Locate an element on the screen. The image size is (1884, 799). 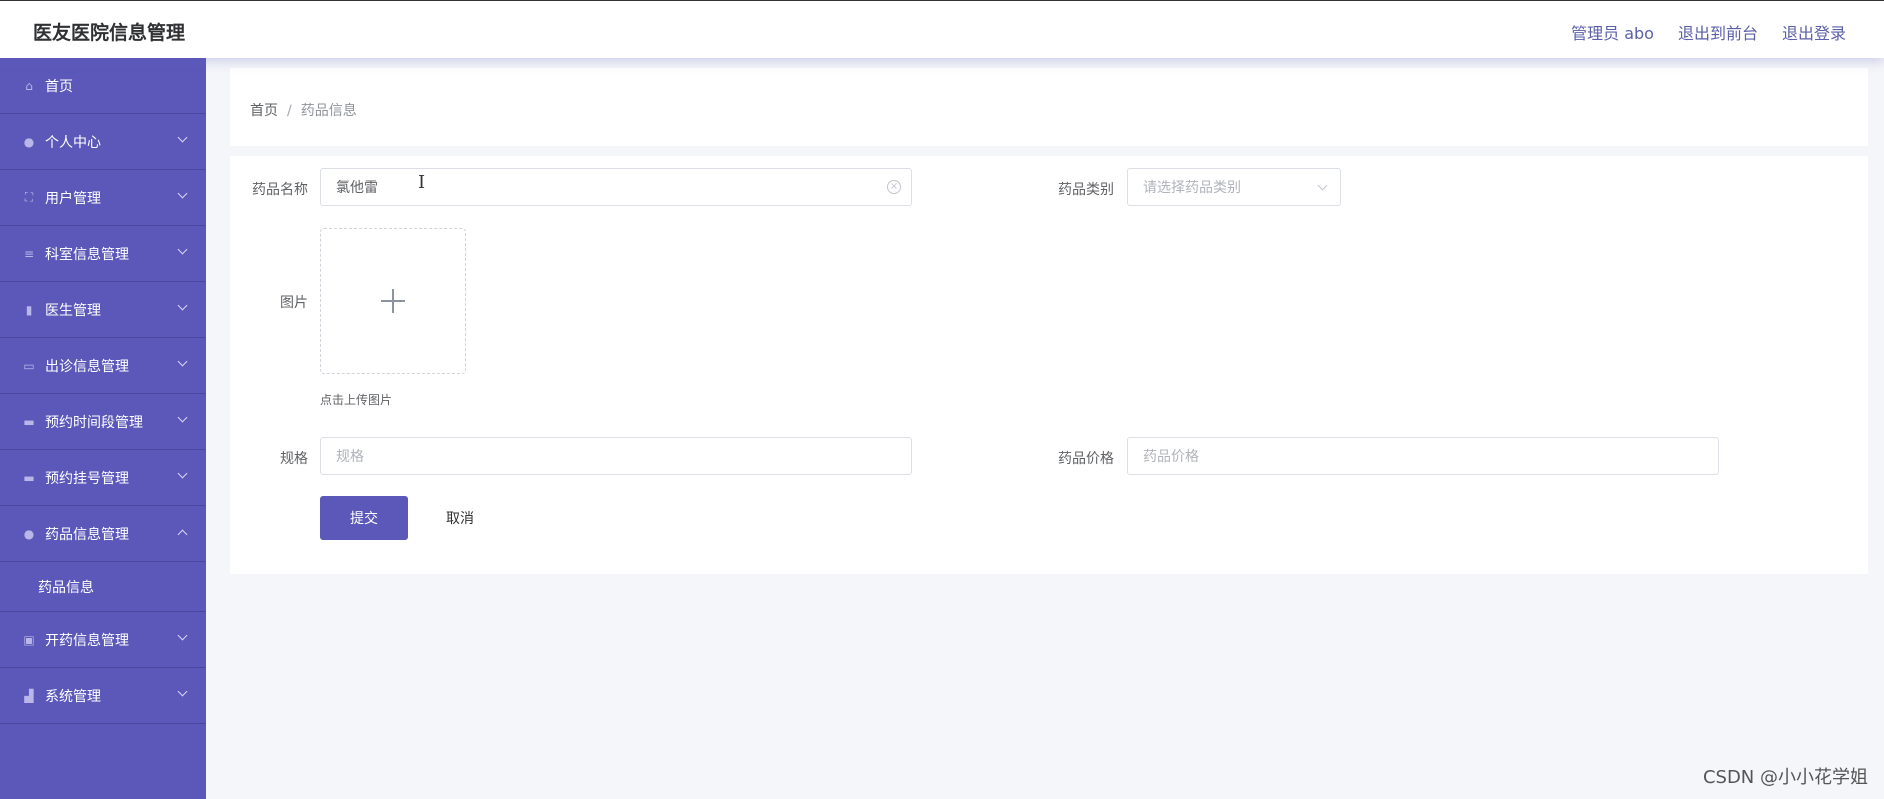
upload-tip: 点击上传图片 is located at coordinates (356, 400).